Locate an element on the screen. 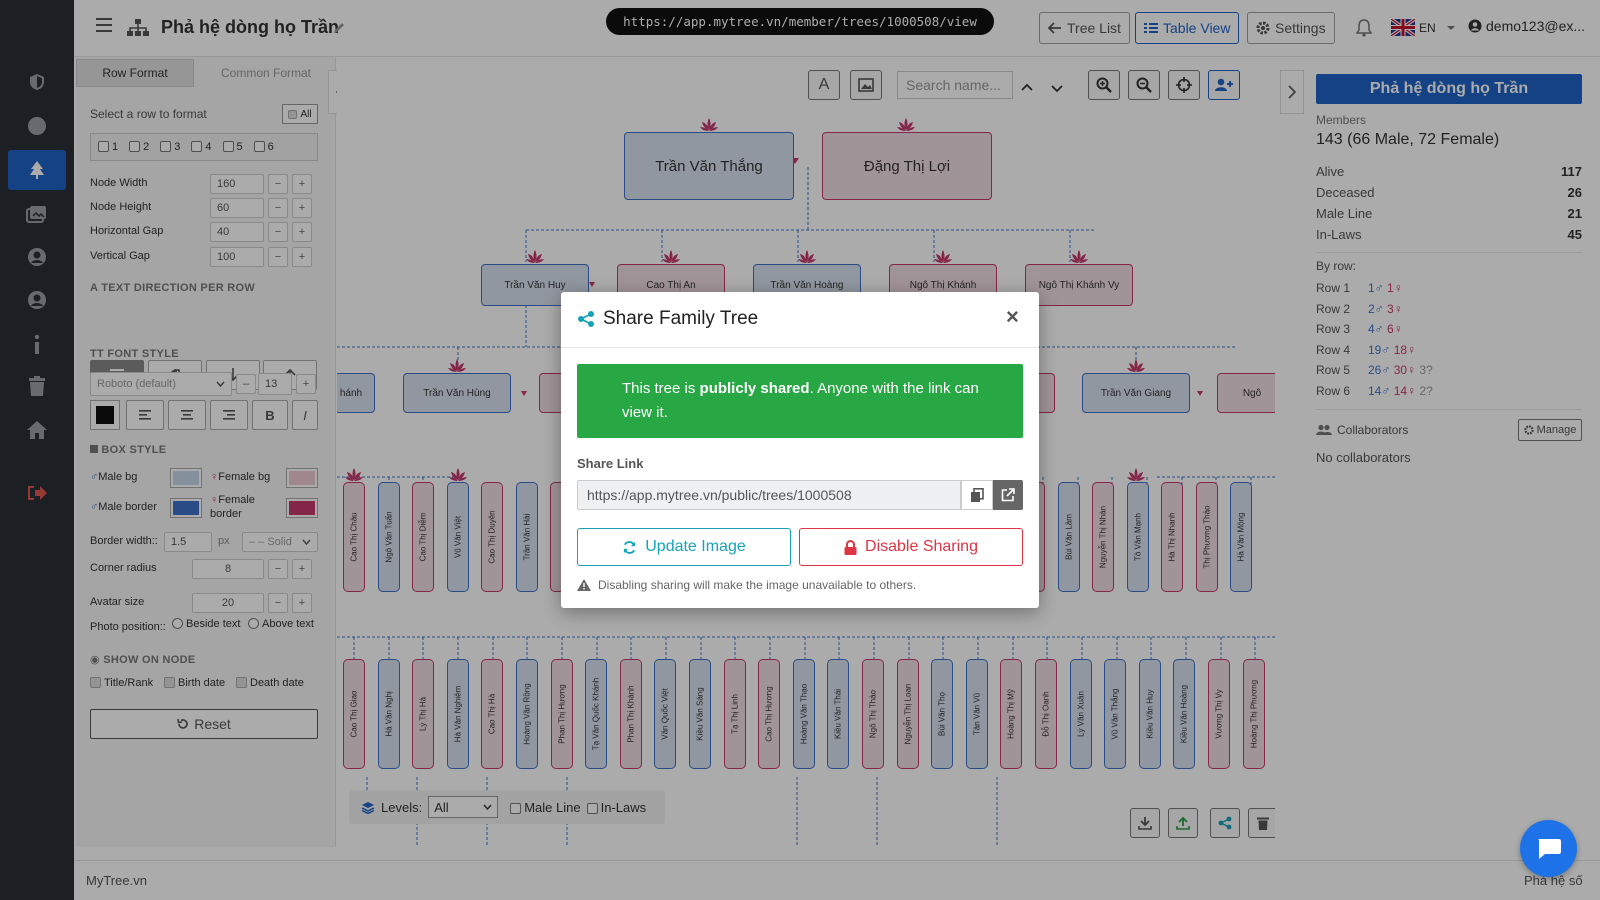 This screenshot has width=1600, height=900. update-image-button: Update Image is located at coordinates (684, 547).